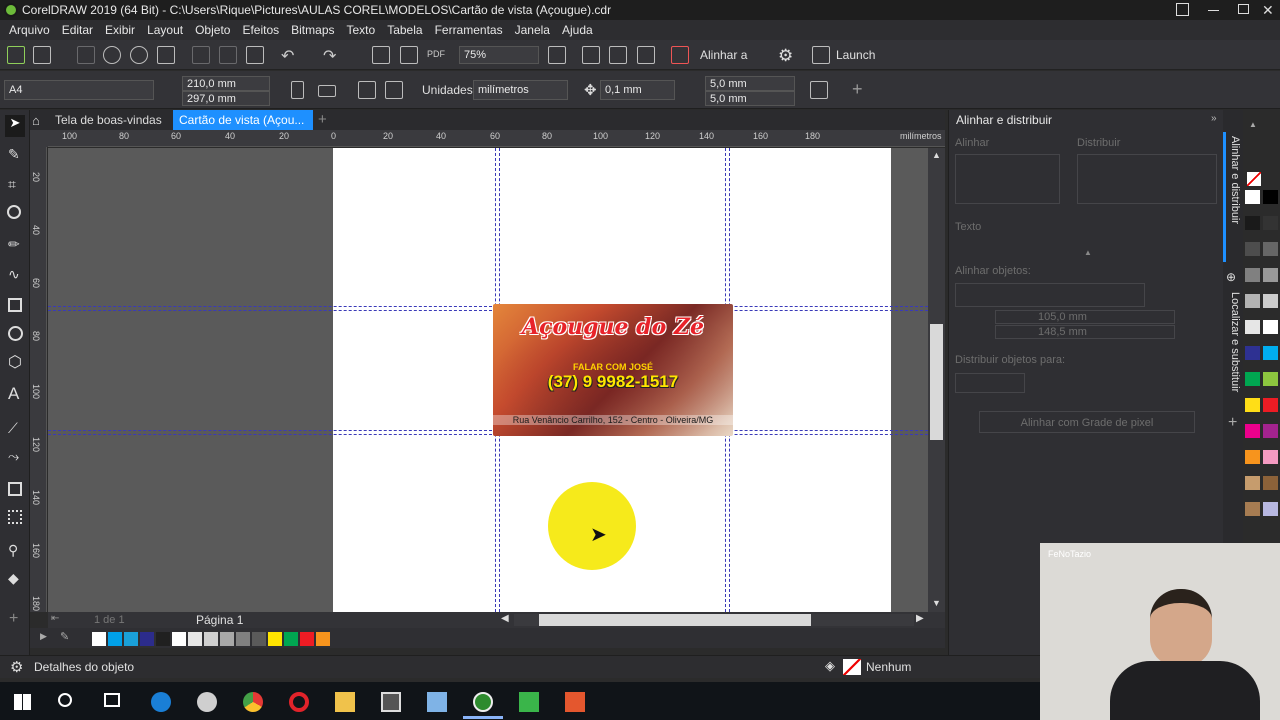  Describe the element at coordinates (14, 212) in the screenshot. I see `zoom-tool-icon` at that location.